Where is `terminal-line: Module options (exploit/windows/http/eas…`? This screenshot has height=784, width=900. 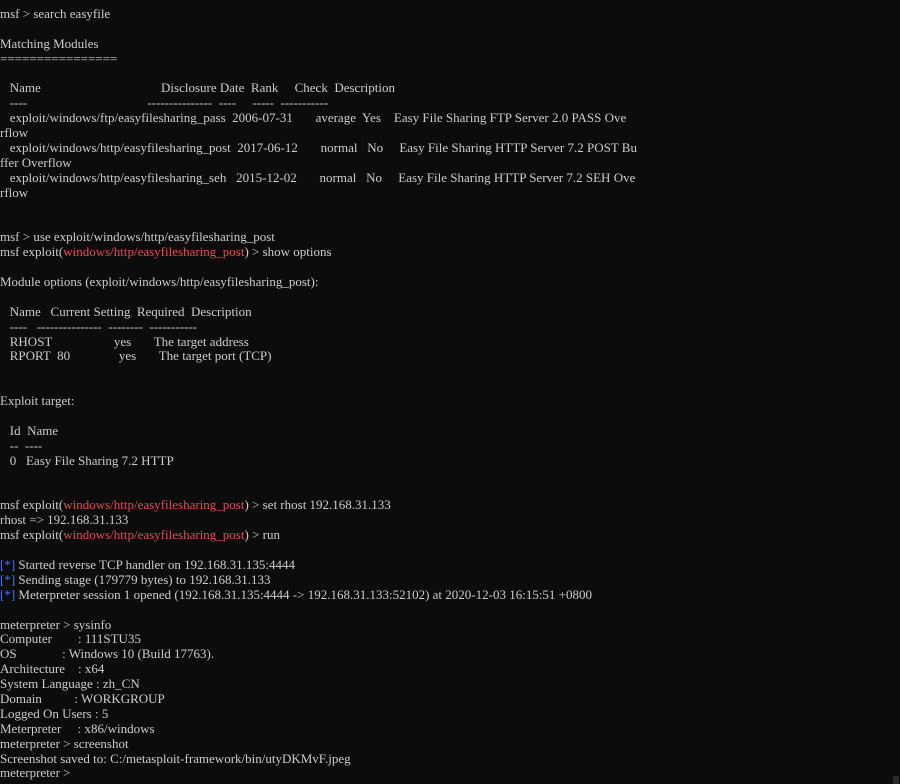 terminal-line: Module options (exploit/windows/http/eas… is located at coordinates (446, 282).